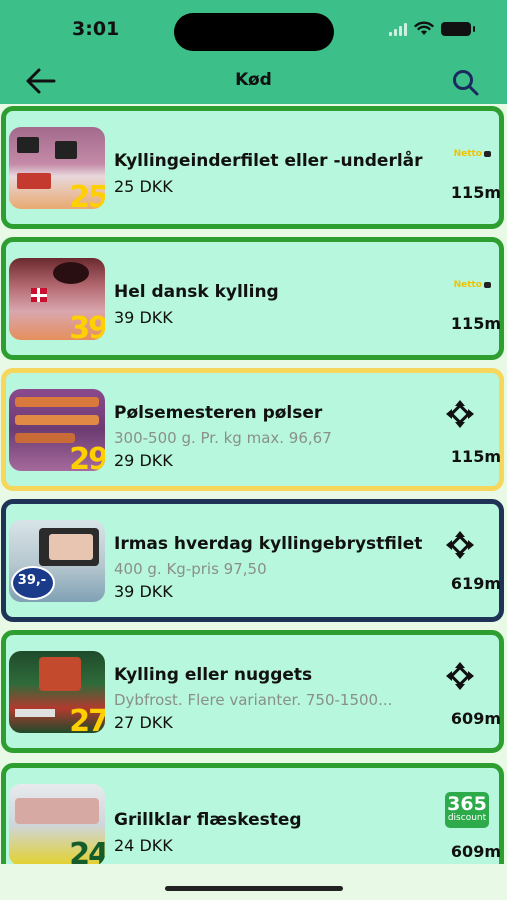 This screenshot has width=507, height=900. What do you see at coordinates (213, 675) in the screenshot?
I see `offer-name: Kylling eller nuggets` at bounding box center [213, 675].